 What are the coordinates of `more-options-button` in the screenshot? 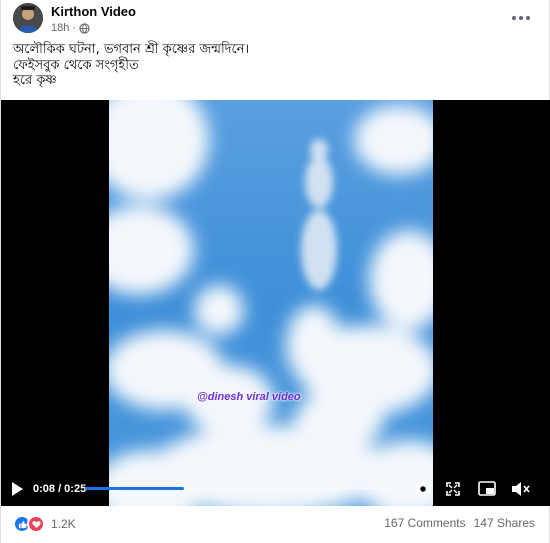 It's located at (521, 18).